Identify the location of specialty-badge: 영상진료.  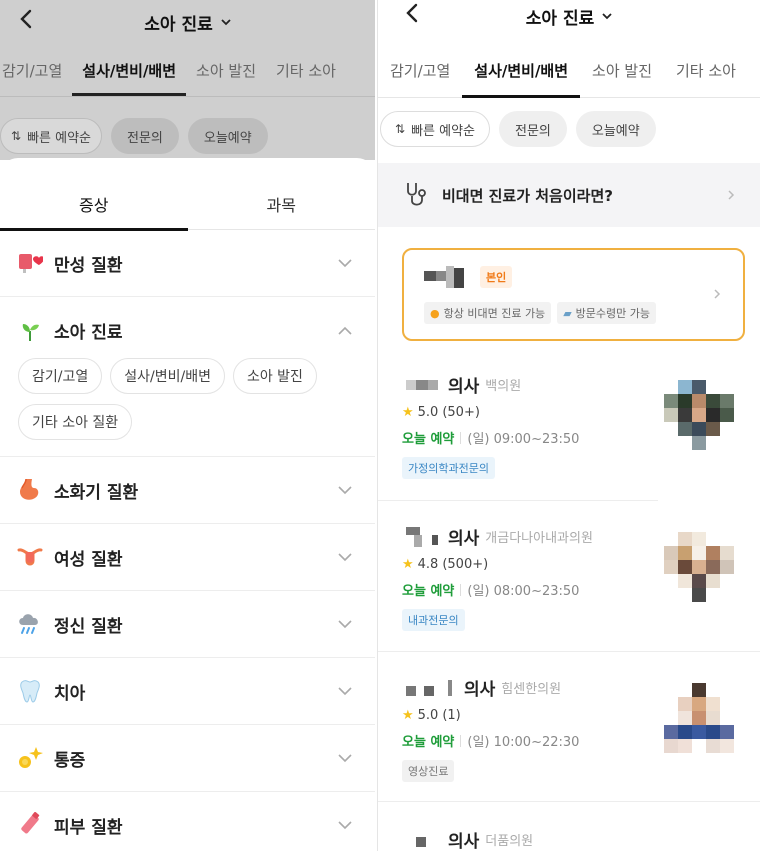
(428, 771).